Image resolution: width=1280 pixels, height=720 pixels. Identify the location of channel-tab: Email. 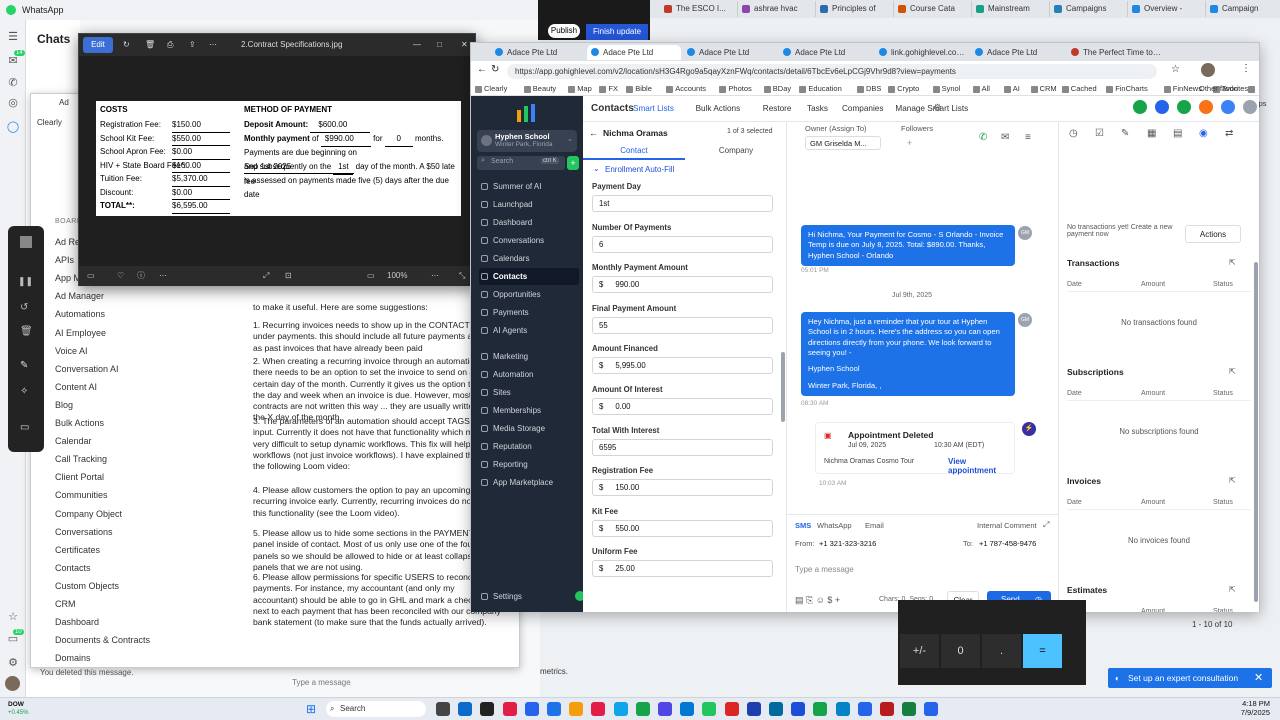
(874, 525).